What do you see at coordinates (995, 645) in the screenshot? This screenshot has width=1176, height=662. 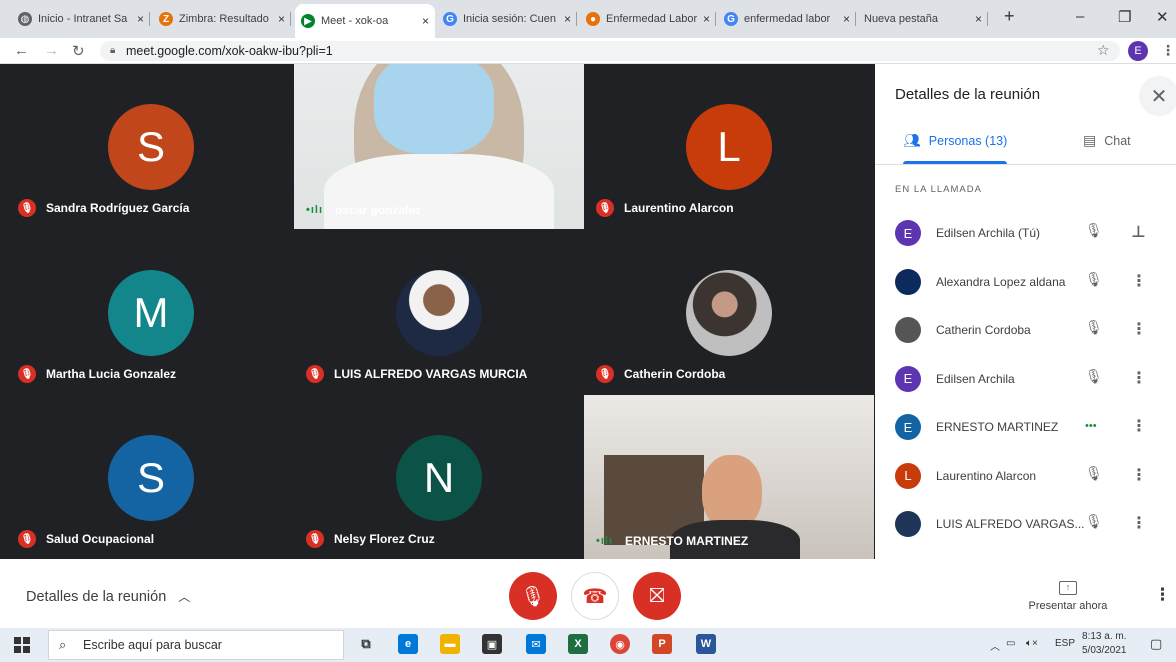 I see `tray-expand-icon: ︿` at bounding box center [995, 645].